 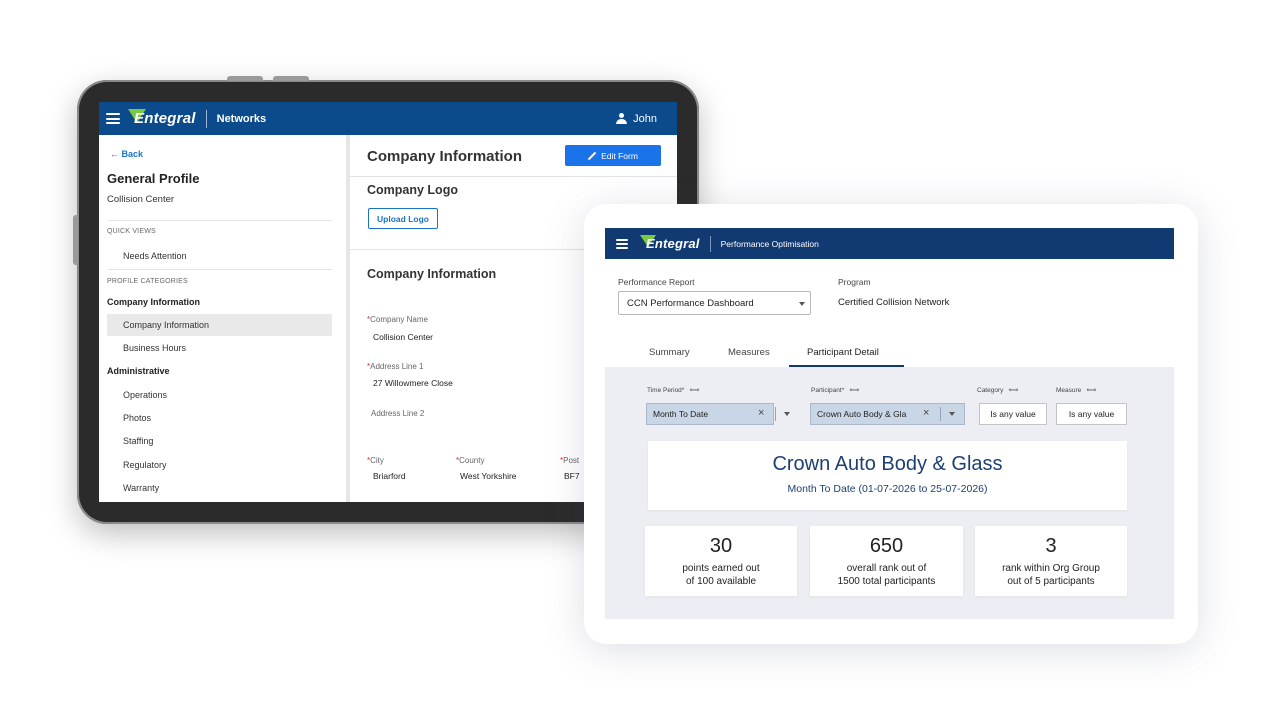 What do you see at coordinates (681, 414) in the screenshot?
I see `time-period-value: Month To Date` at bounding box center [681, 414].